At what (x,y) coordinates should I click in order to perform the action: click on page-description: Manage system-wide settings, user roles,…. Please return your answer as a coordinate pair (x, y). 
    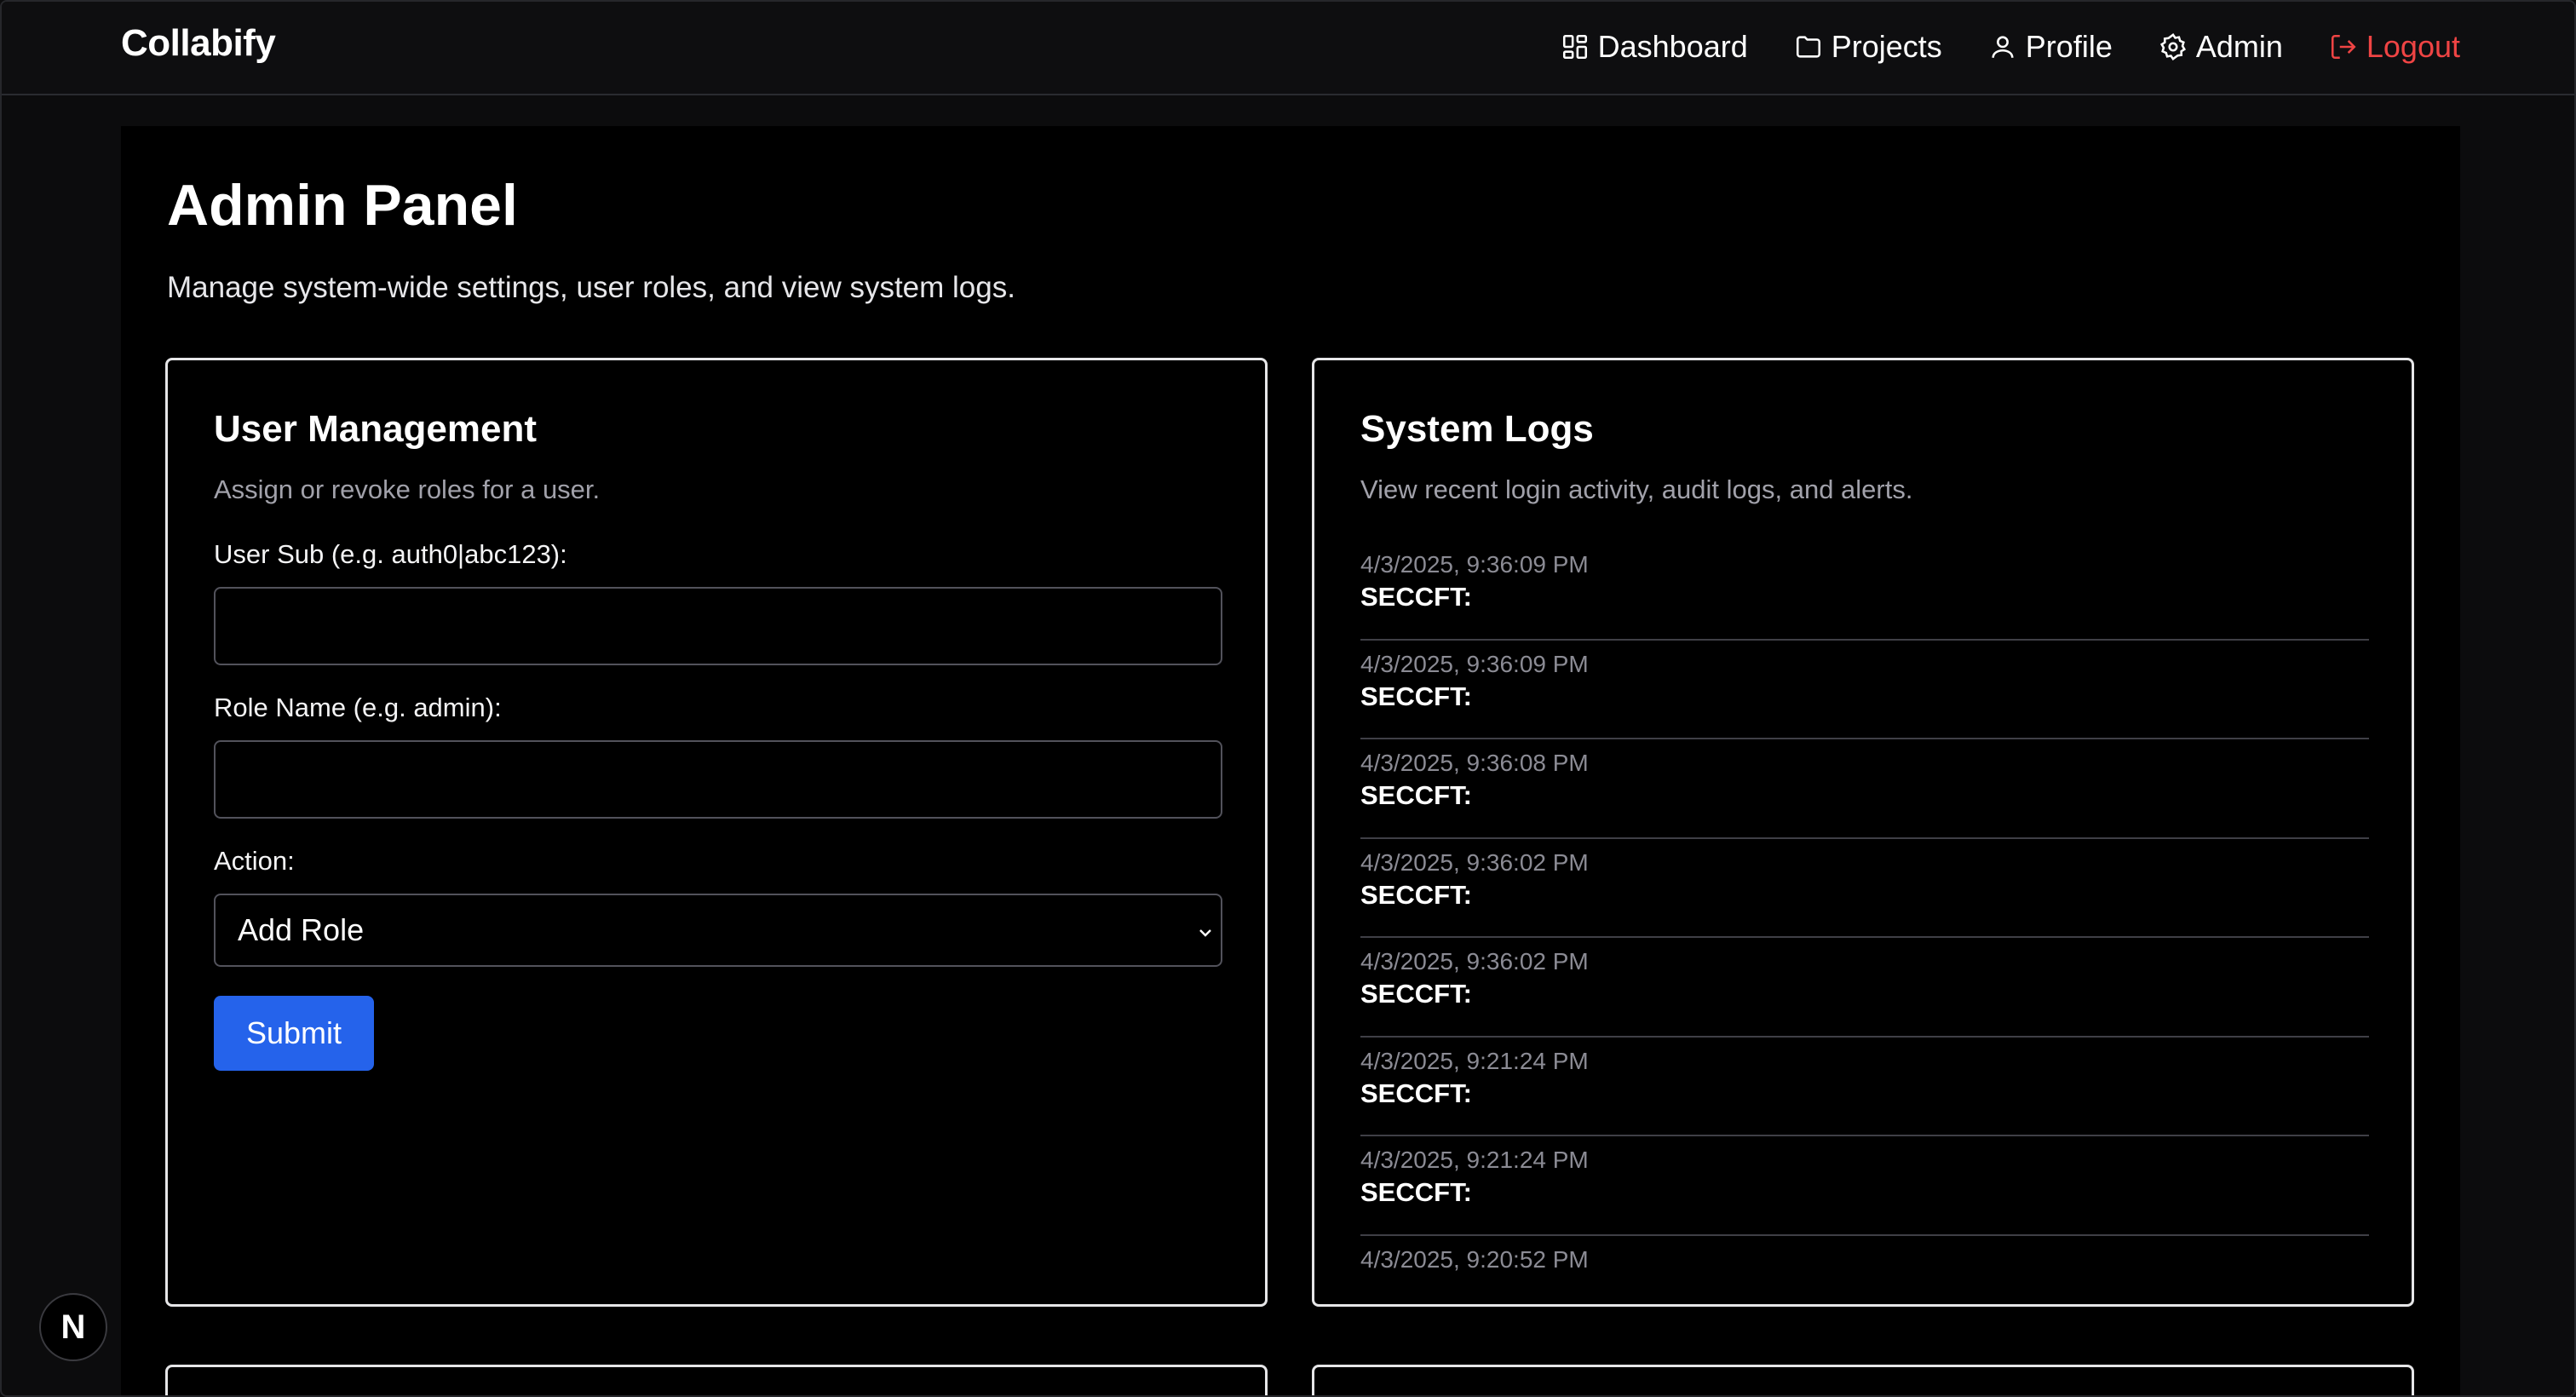
    Looking at the image, I should click on (591, 287).